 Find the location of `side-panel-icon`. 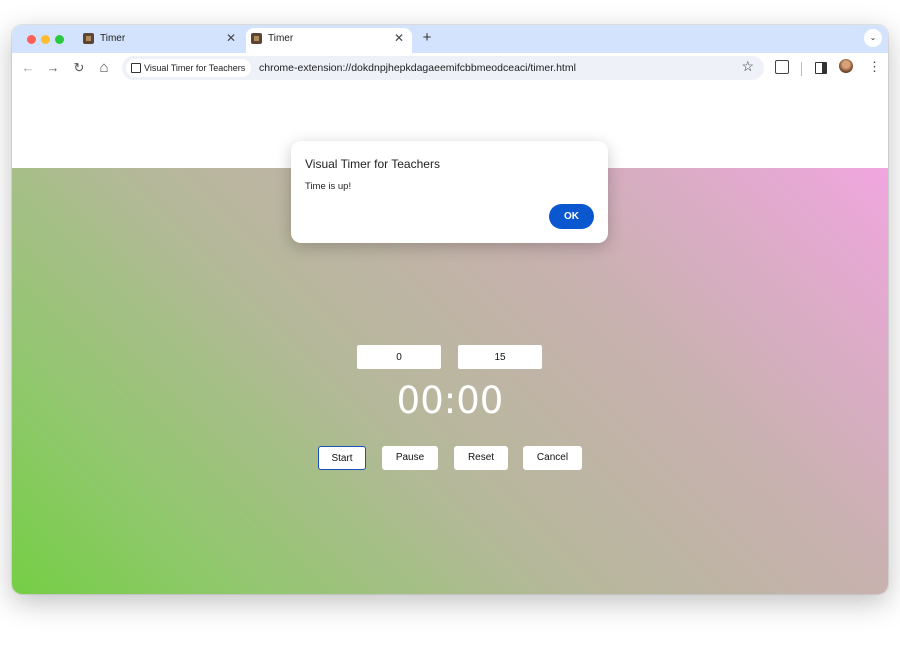

side-panel-icon is located at coordinates (821, 68).